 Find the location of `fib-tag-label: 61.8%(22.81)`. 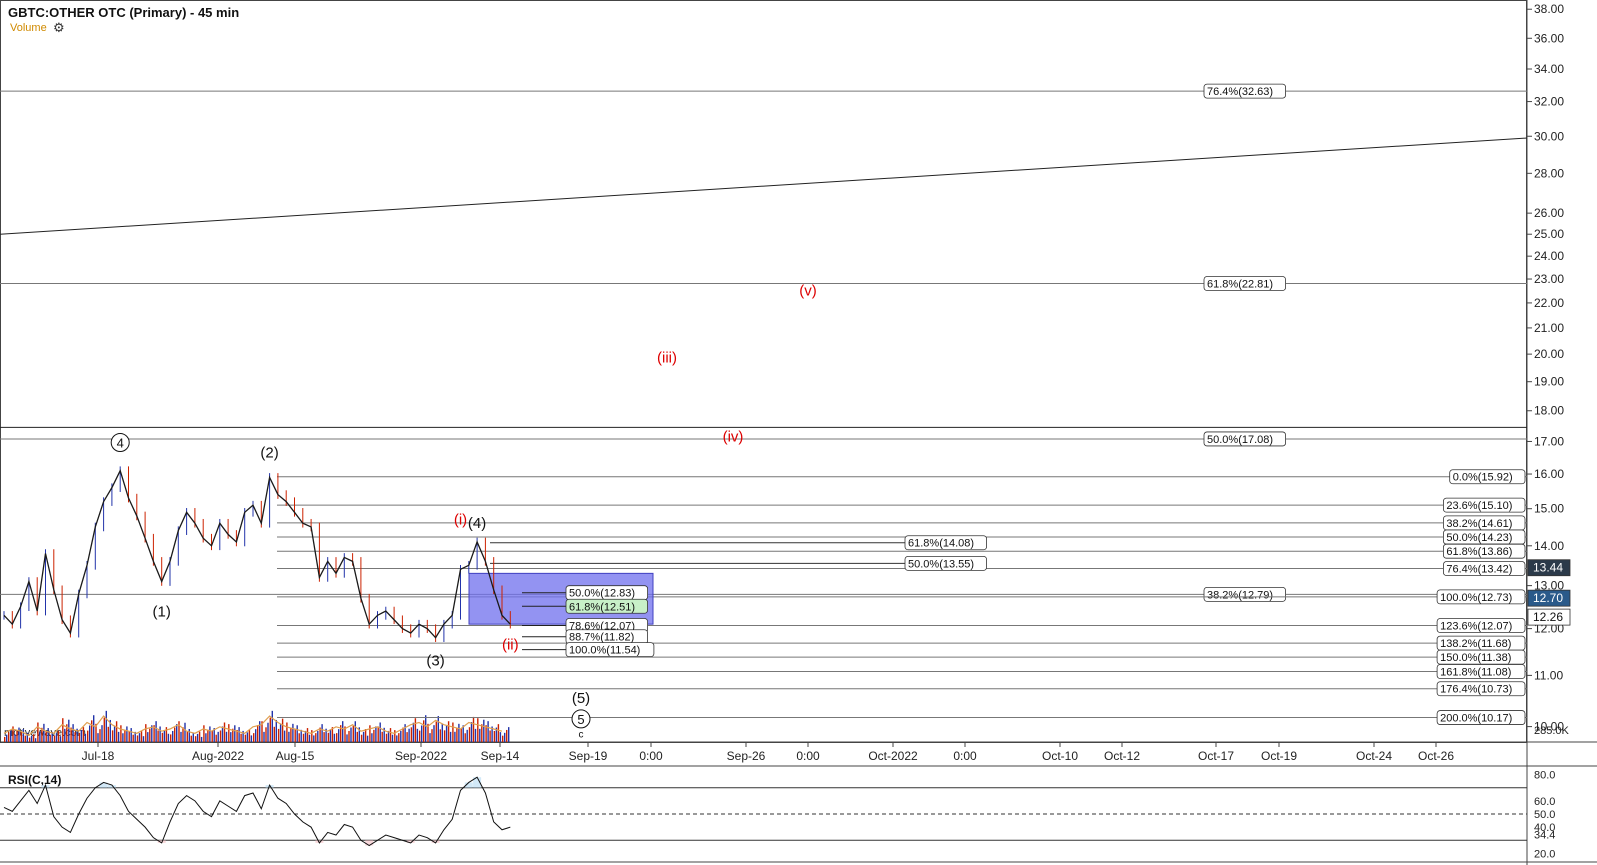

fib-tag-label: 61.8%(22.81) is located at coordinates (1240, 284).